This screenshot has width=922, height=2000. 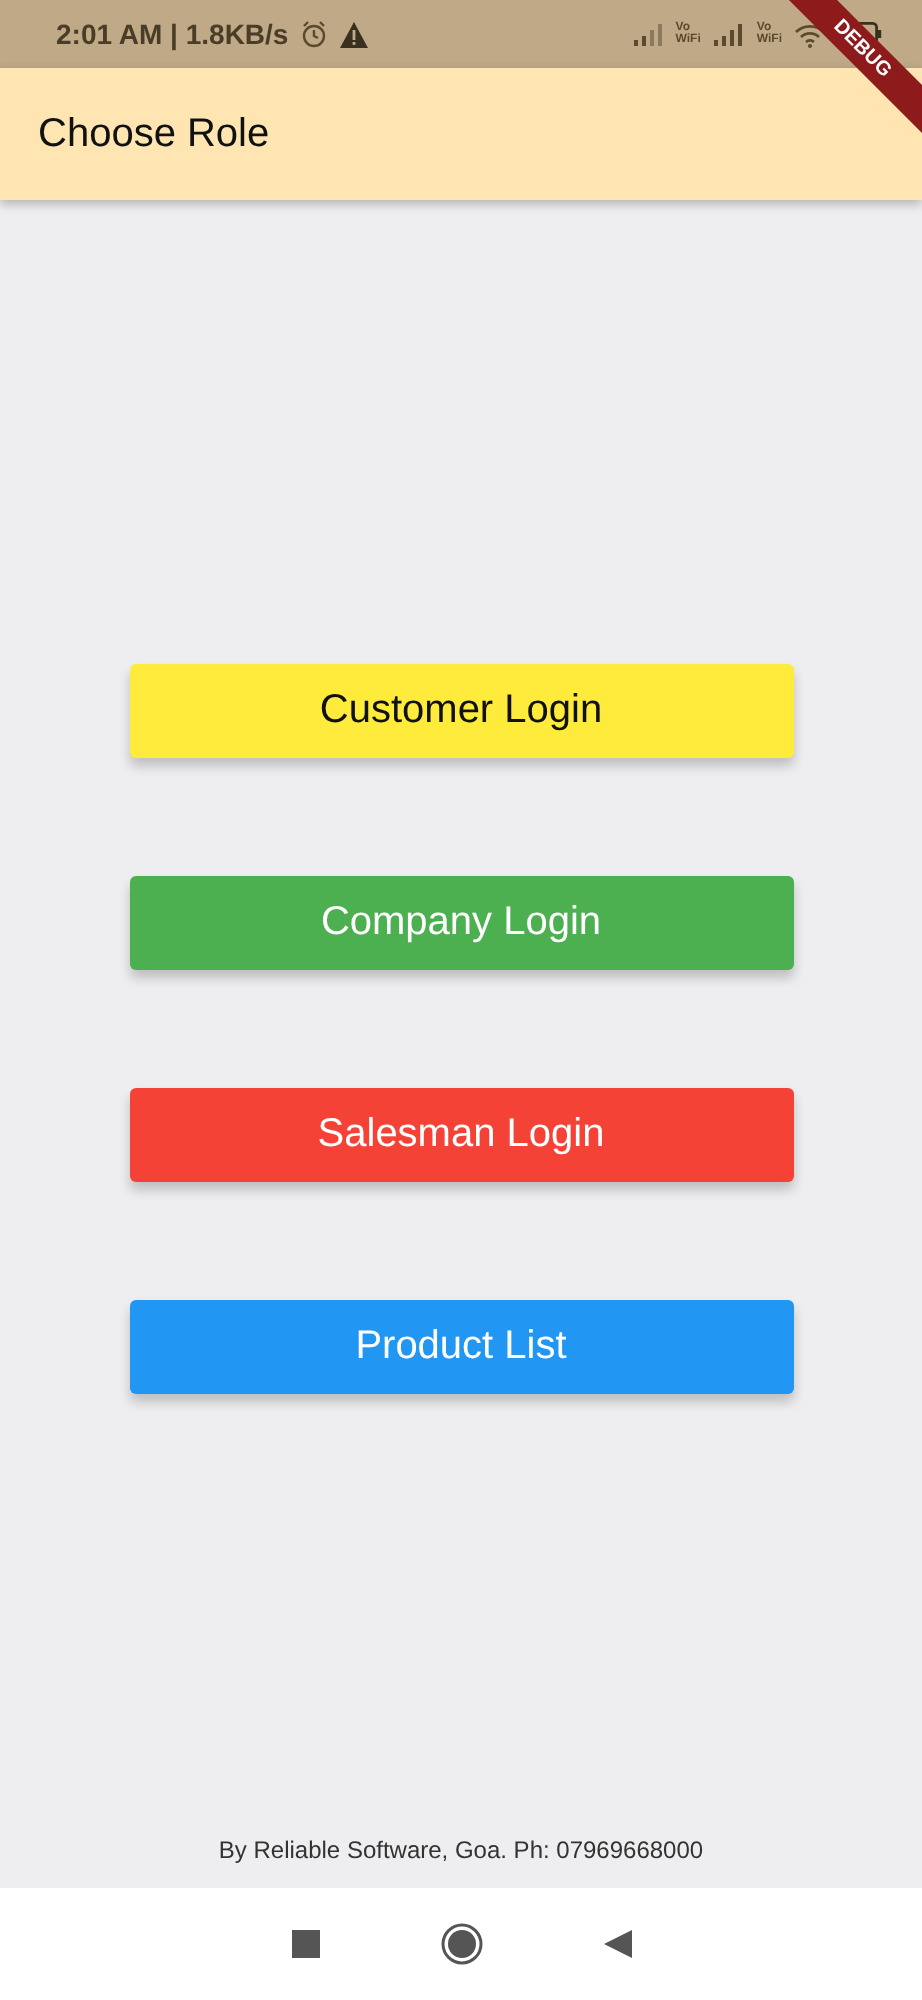 I want to click on recents-icon, so click(x=305, y=1944).